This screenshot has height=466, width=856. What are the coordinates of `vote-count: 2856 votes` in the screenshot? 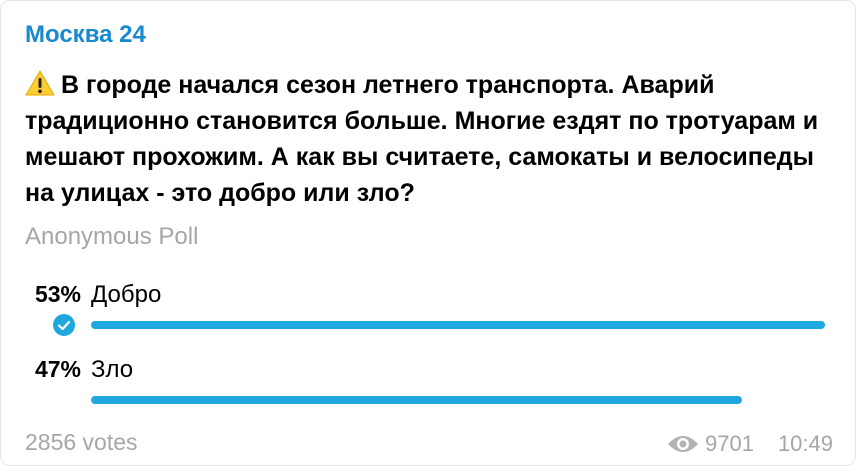 It's located at (81, 442).